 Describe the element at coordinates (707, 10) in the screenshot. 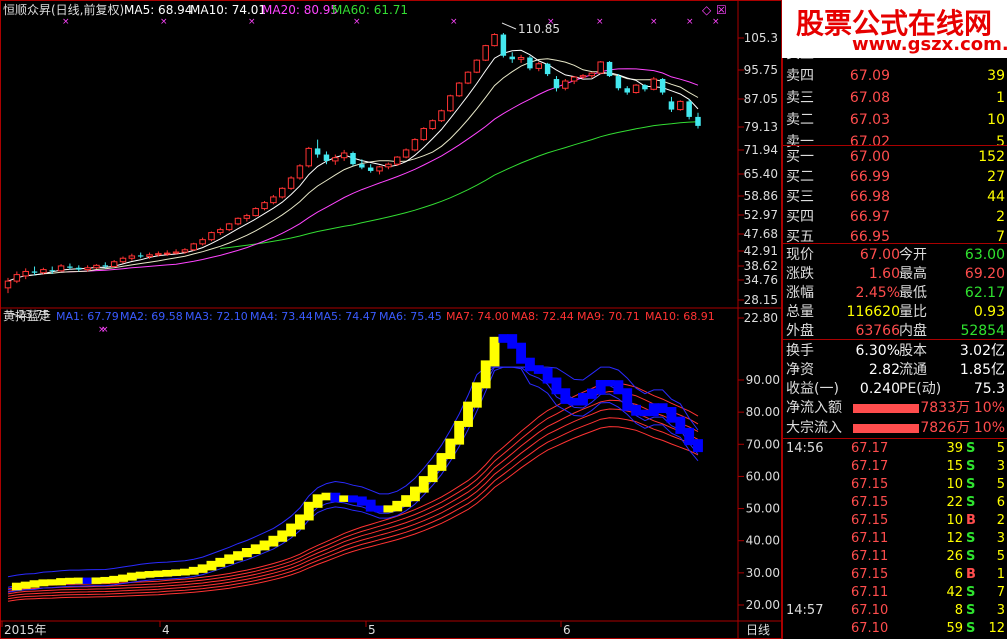

I see `diamond-icon: ◇` at that location.